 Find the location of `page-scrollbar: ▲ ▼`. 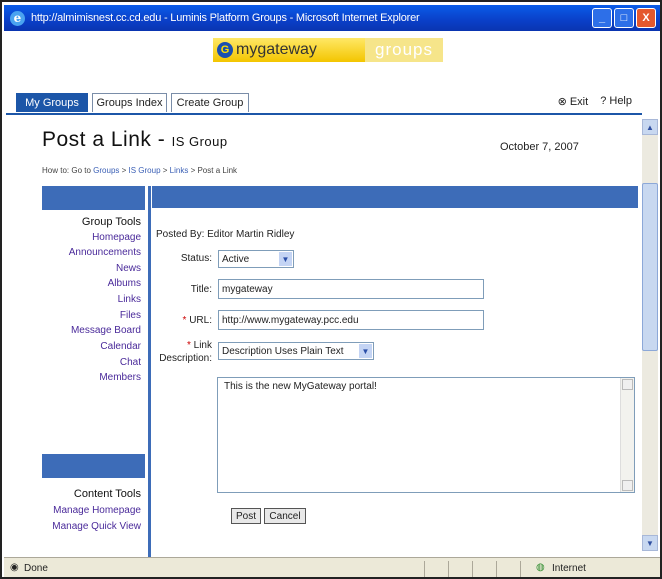

page-scrollbar: ▲ ▼ is located at coordinates (650, 335).